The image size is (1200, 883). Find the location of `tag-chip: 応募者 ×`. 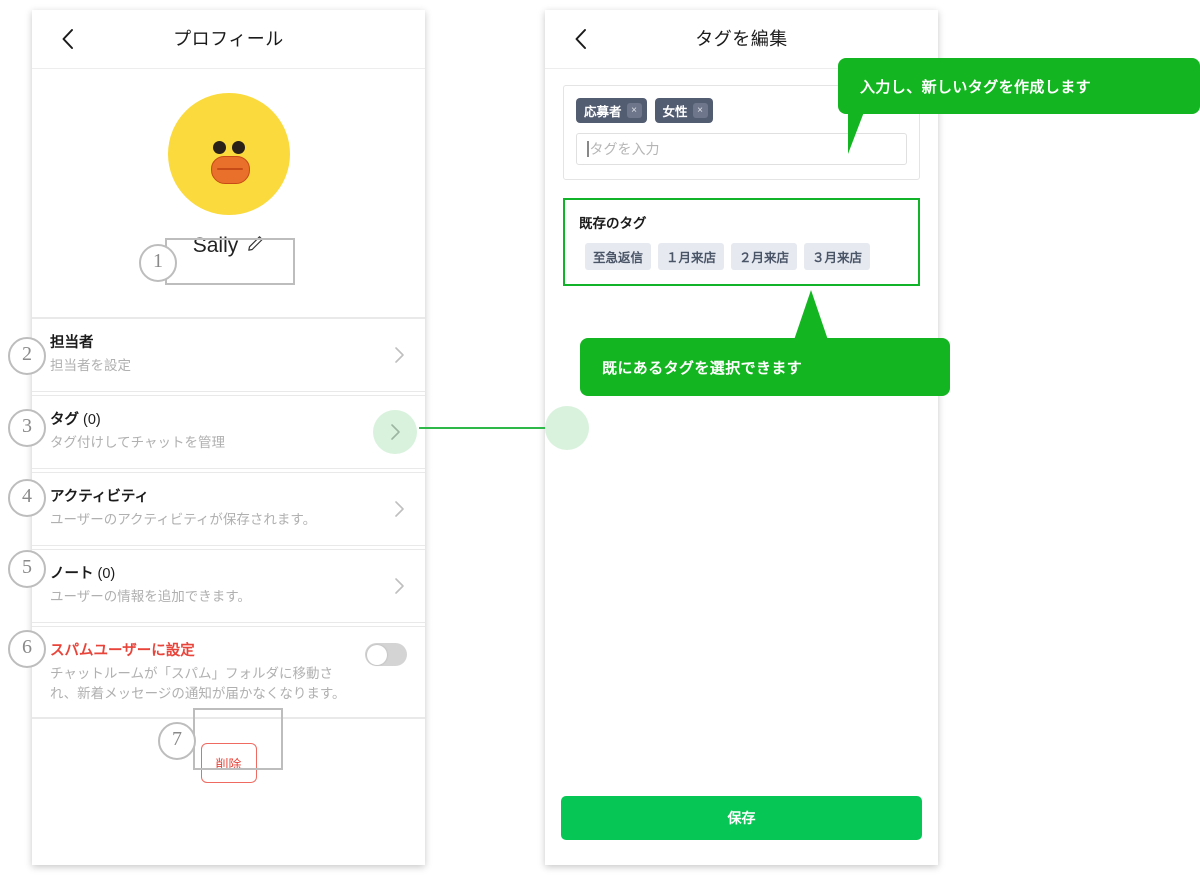

tag-chip: 応募者 × is located at coordinates (611, 110).